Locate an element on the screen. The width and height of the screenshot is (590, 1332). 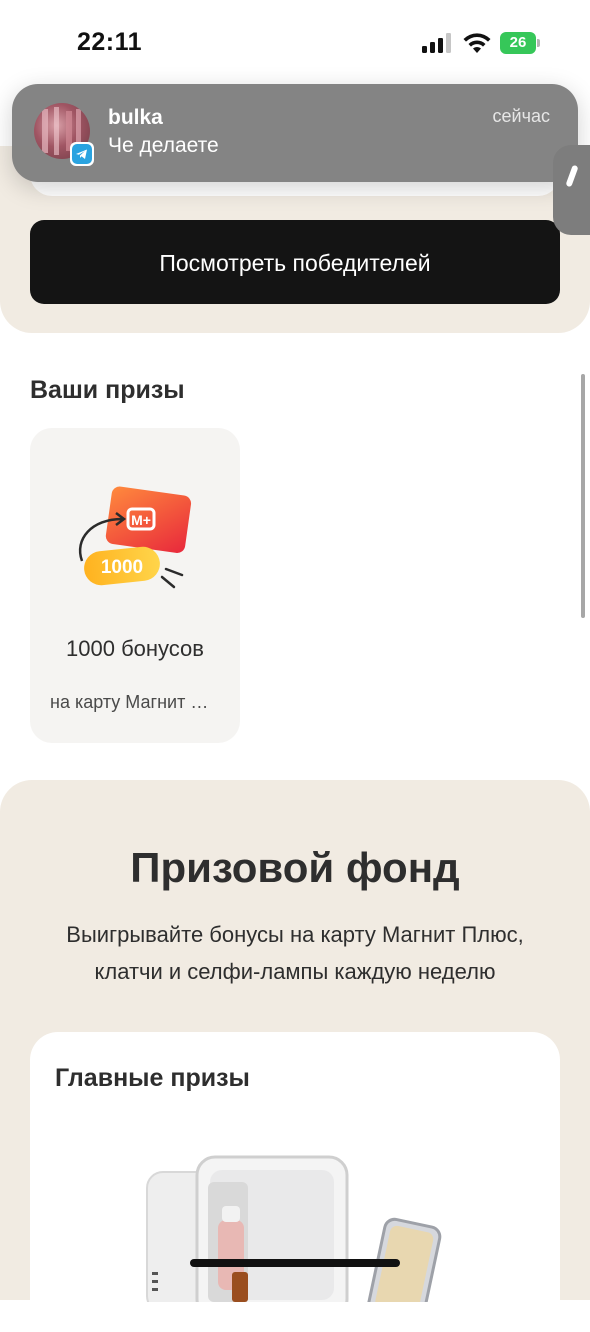
status-time: 22:11 is located at coordinates (110, 42).